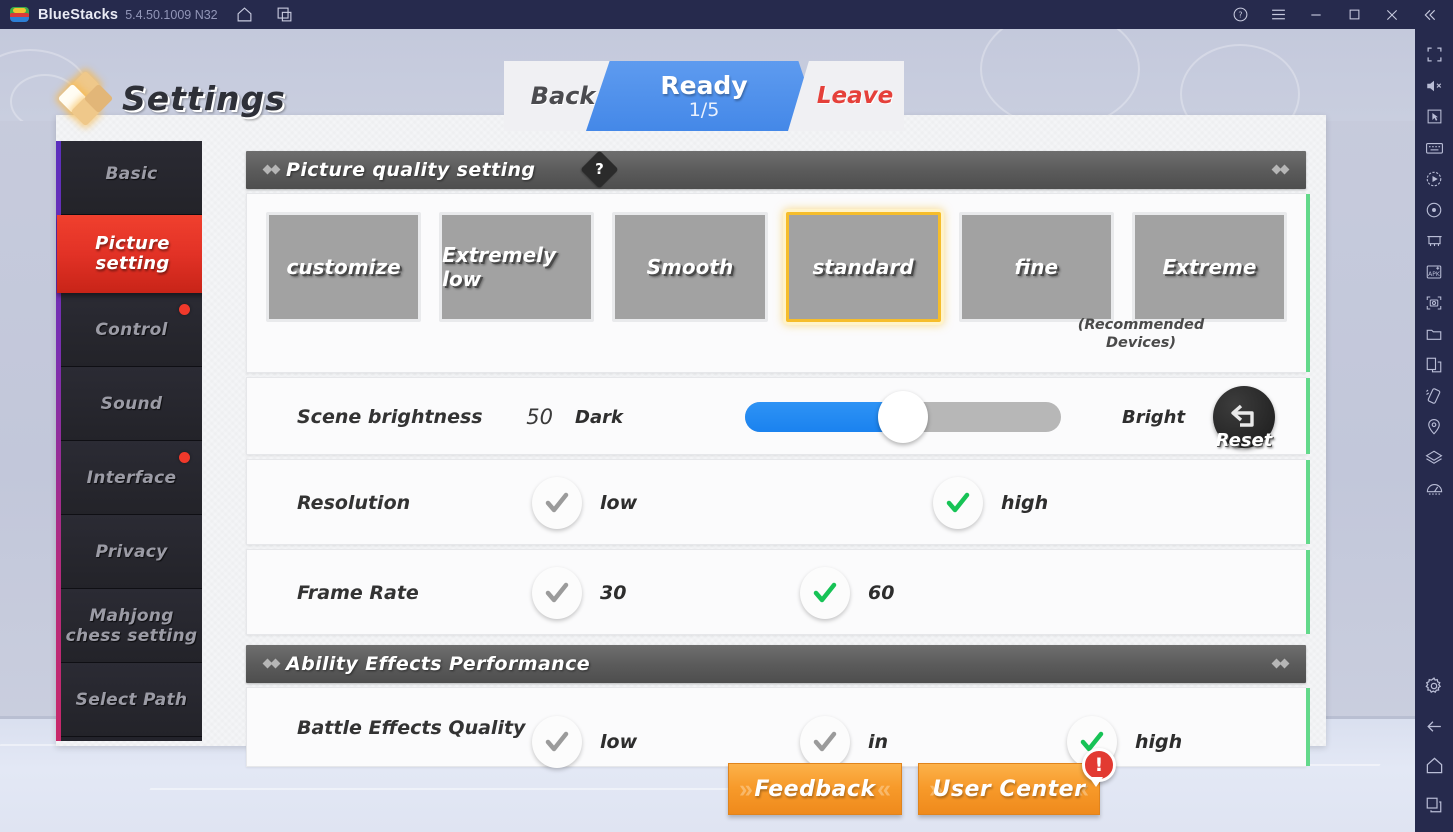 This screenshot has height=832, width=1453. What do you see at coordinates (131, 173) in the screenshot?
I see `sidebar-item-label: Basic` at bounding box center [131, 173].